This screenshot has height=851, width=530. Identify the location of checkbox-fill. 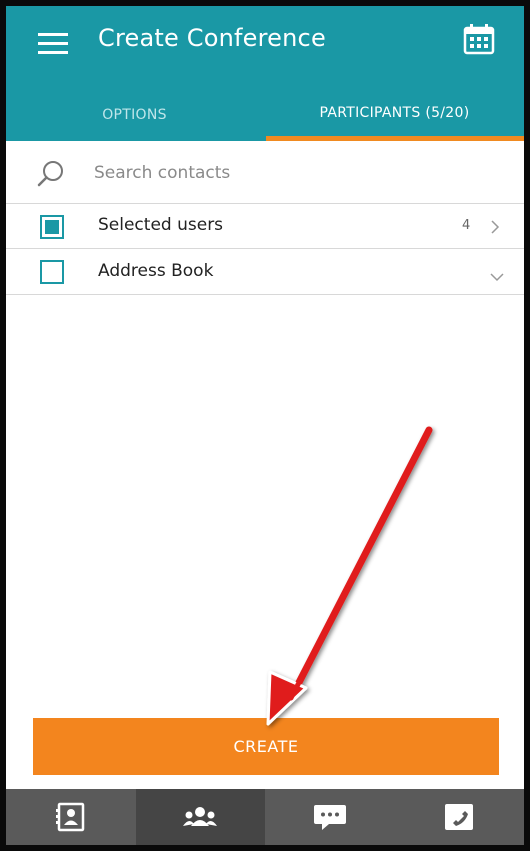
(52, 227).